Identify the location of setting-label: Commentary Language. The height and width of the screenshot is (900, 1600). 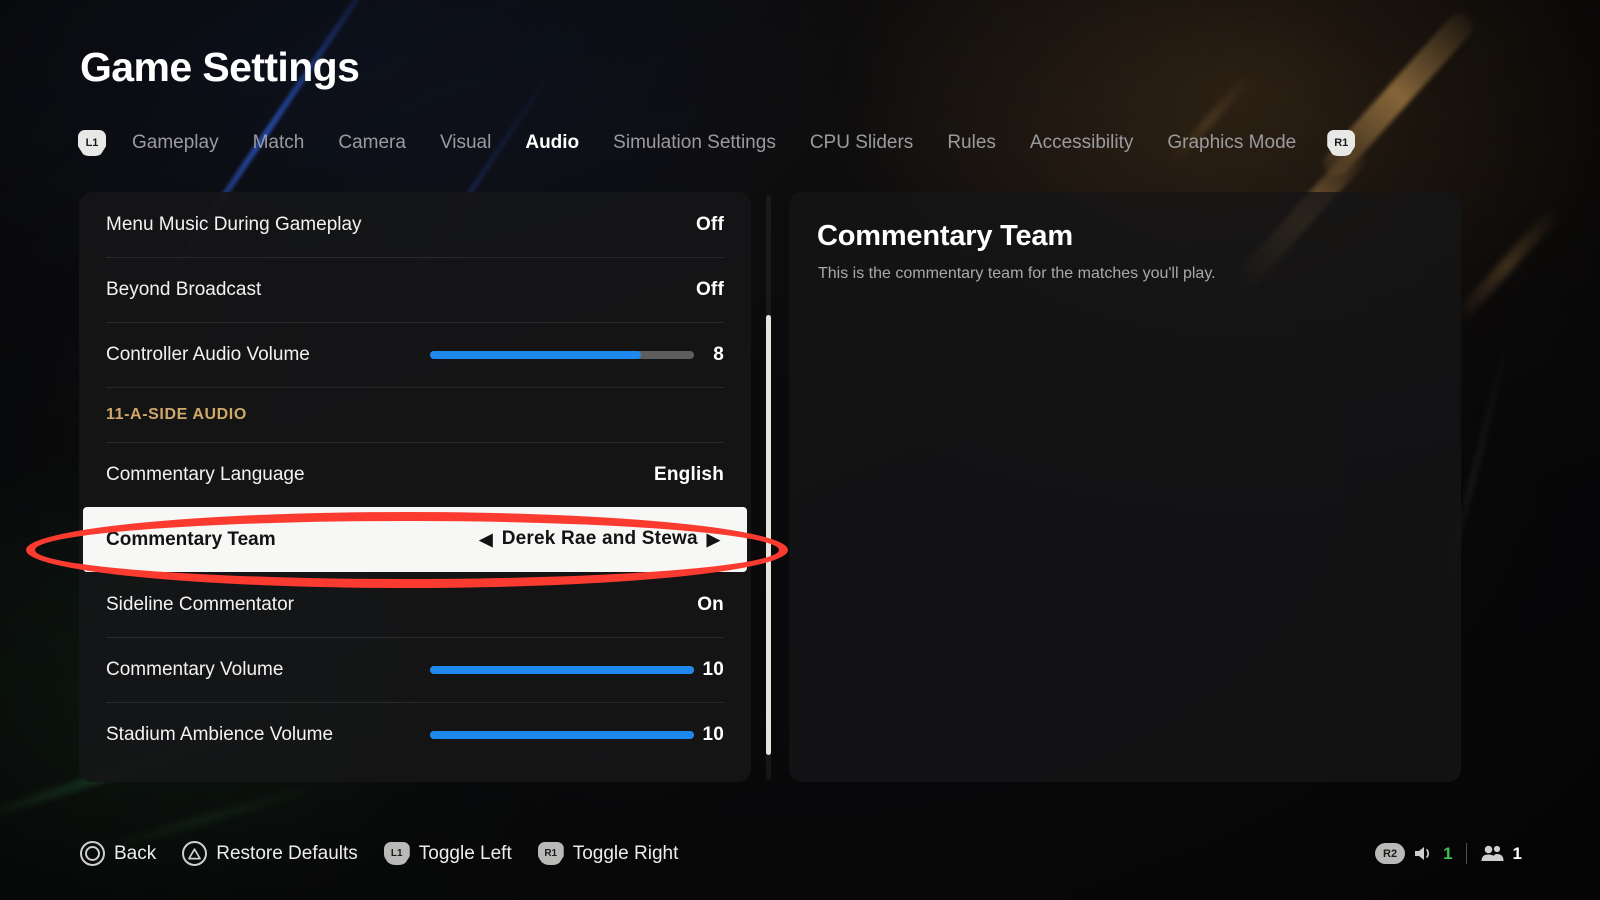
(205, 474).